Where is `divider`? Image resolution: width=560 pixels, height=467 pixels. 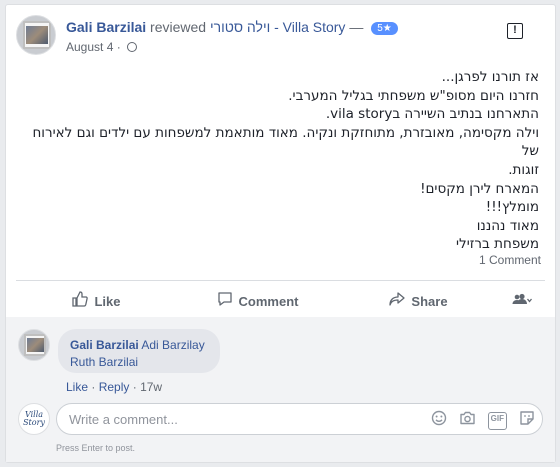 divider is located at coordinates (280, 280).